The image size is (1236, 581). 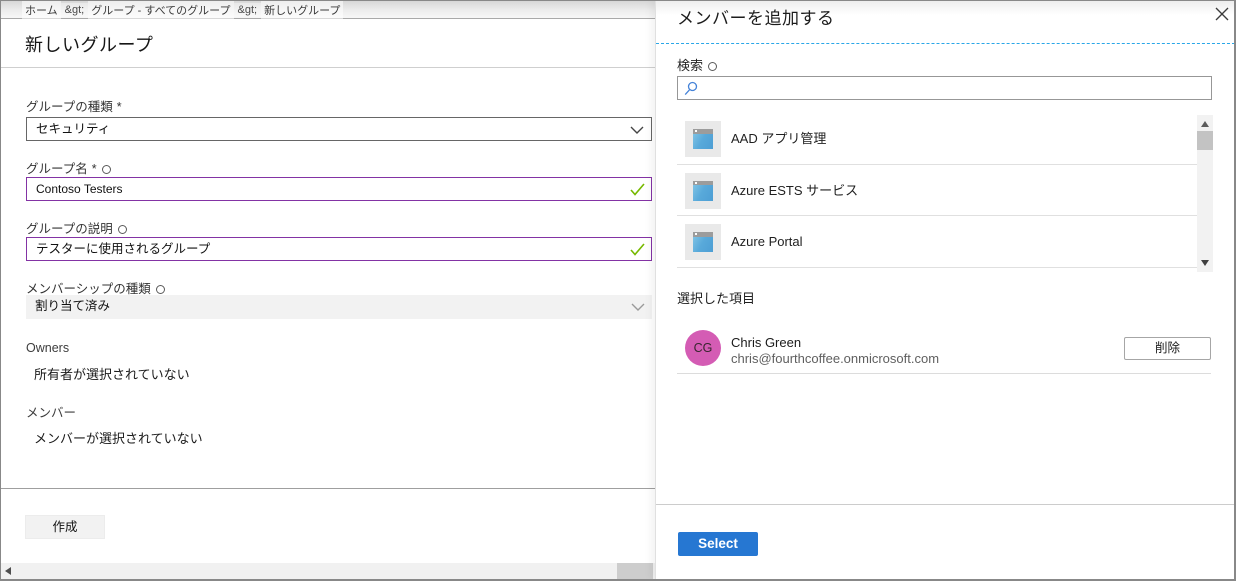 I want to click on owners-empty-text: 所有者が選択されていない, so click(x=112, y=374).